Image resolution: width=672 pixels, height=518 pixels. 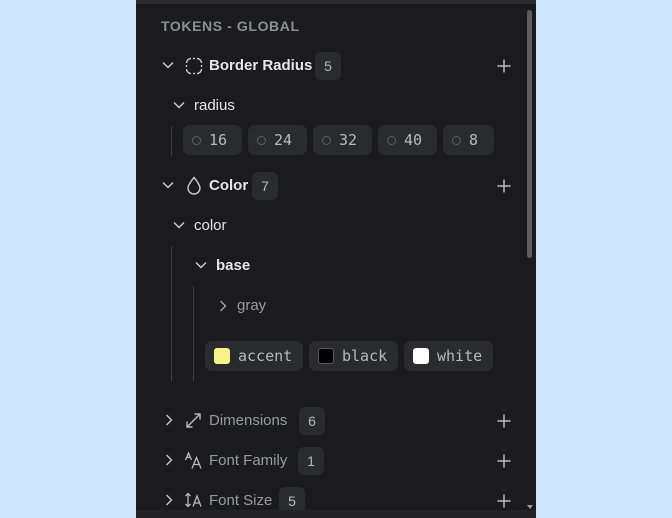 I want to click on color-token-pill: black, so click(x=353, y=356).